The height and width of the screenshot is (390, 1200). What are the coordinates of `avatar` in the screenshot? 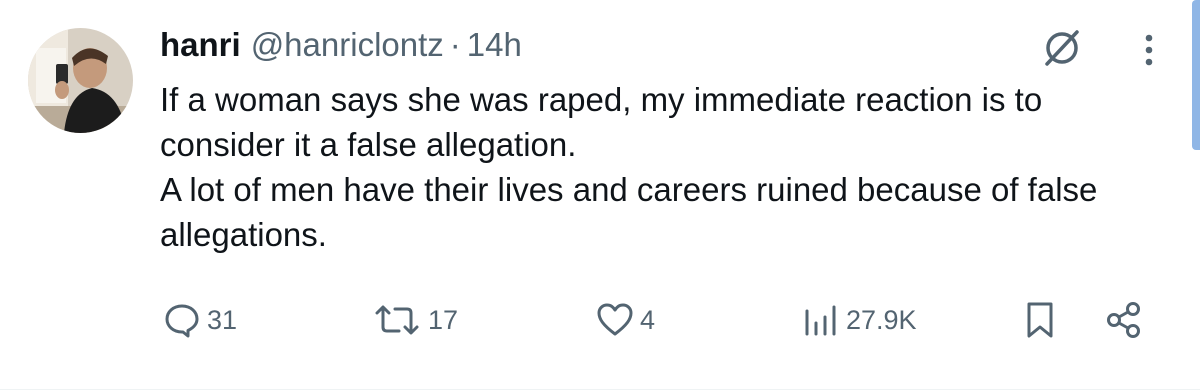 It's located at (80, 80).